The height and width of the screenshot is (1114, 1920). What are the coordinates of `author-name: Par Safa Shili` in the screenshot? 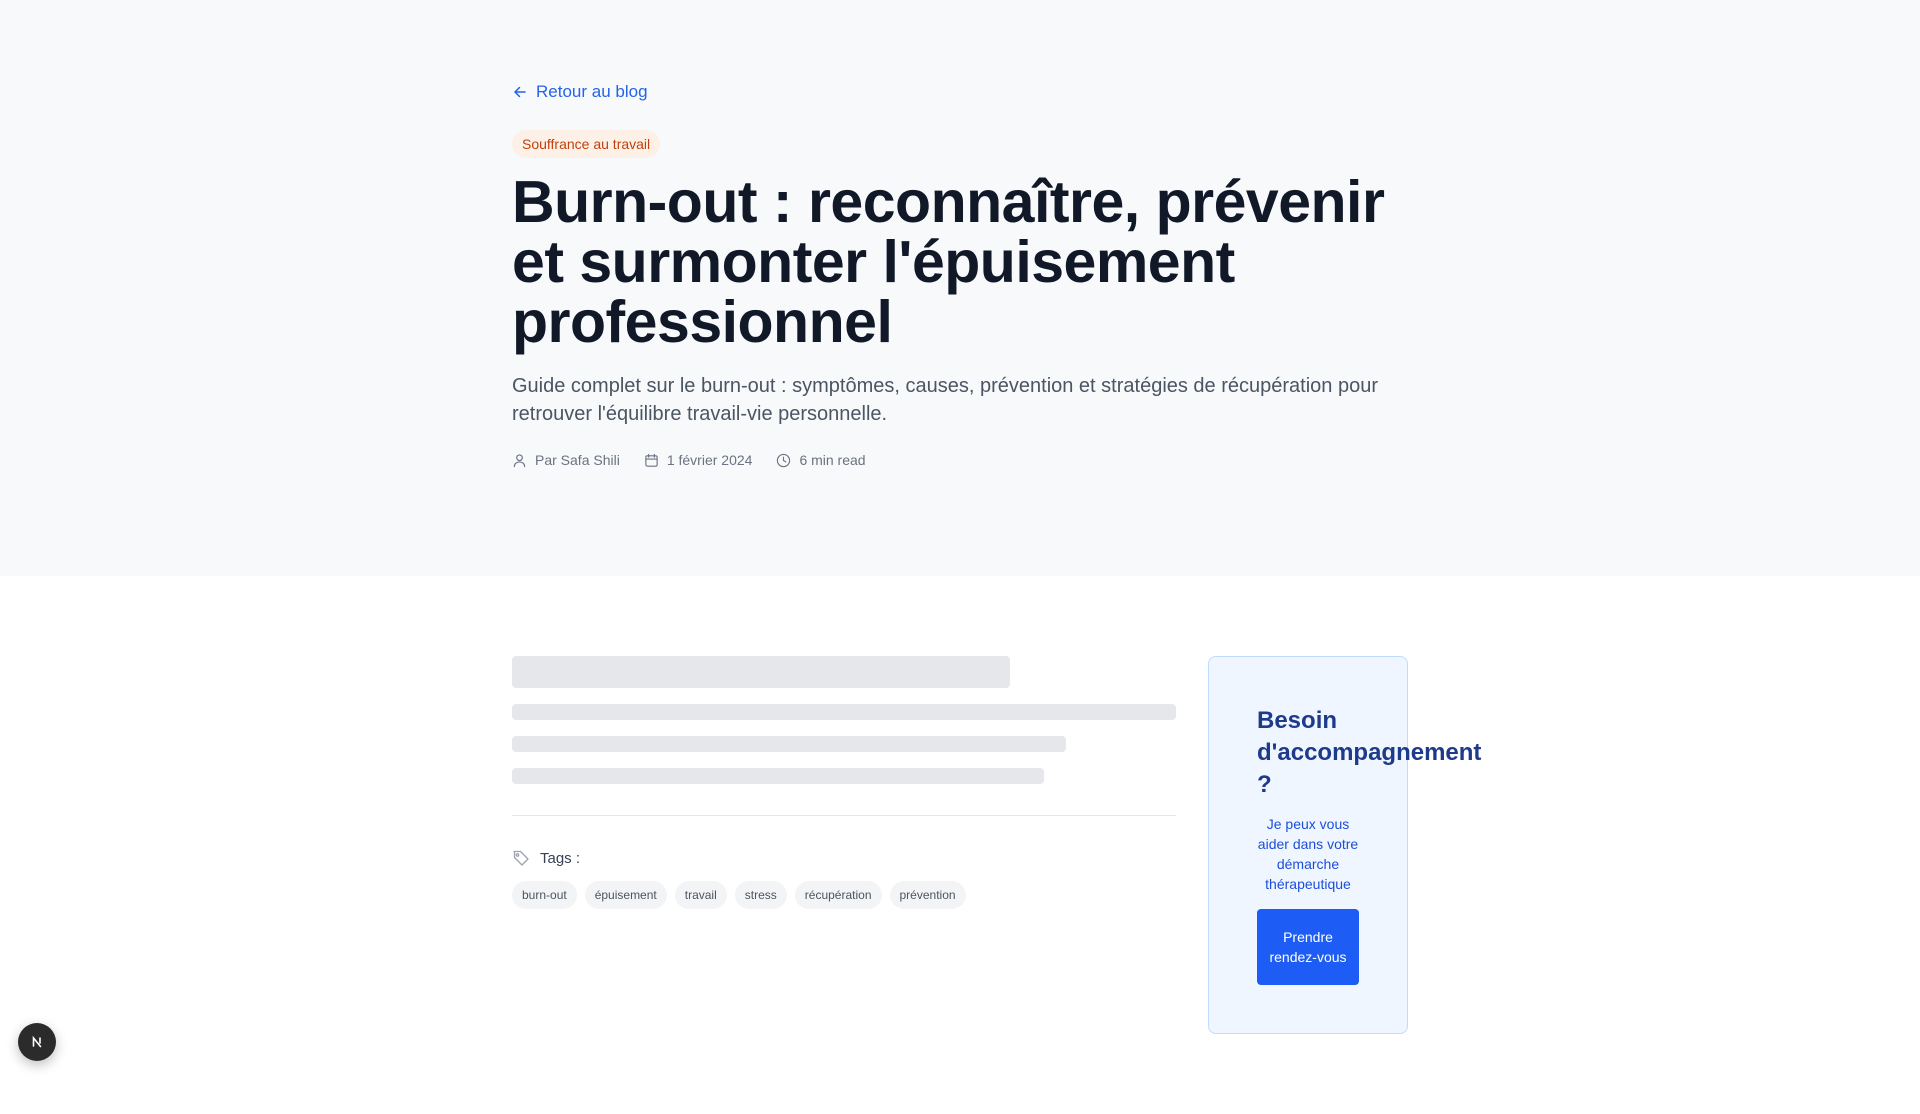 It's located at (577, 460).